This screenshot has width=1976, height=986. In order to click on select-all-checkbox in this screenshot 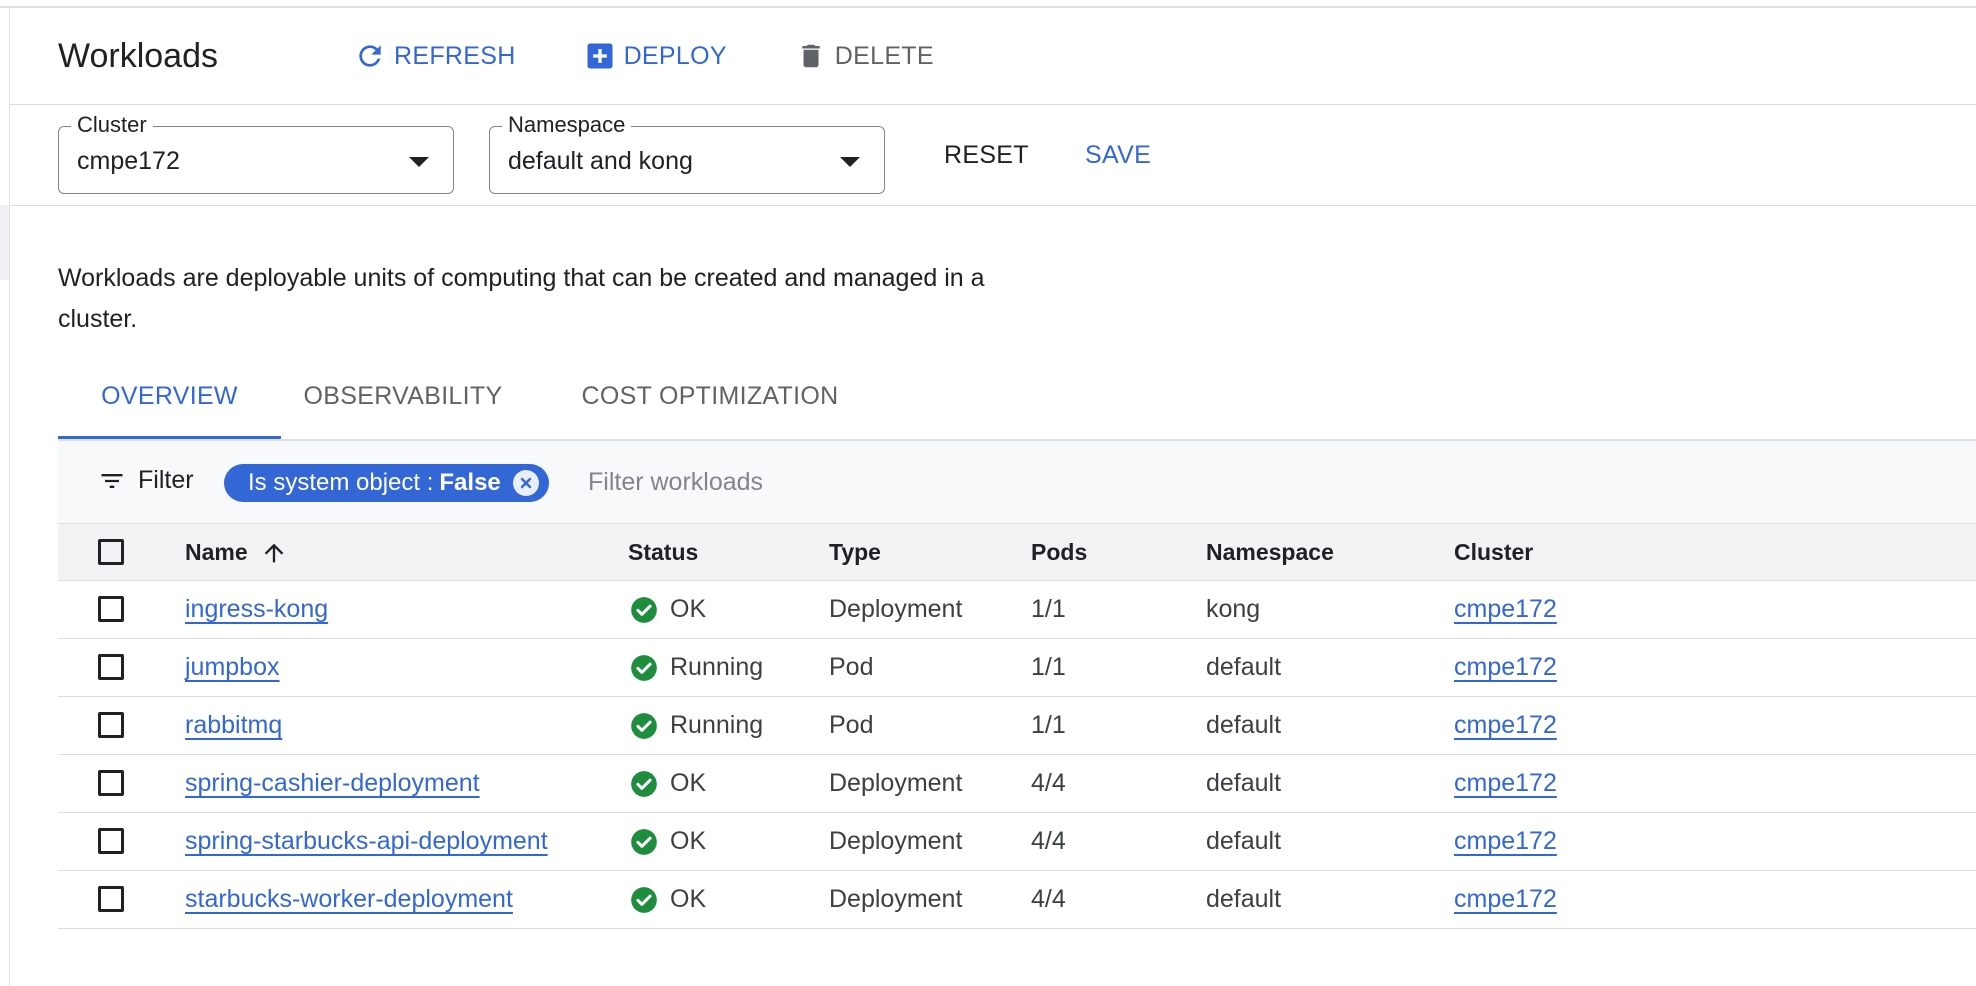, I will do `click(111, 552)`.